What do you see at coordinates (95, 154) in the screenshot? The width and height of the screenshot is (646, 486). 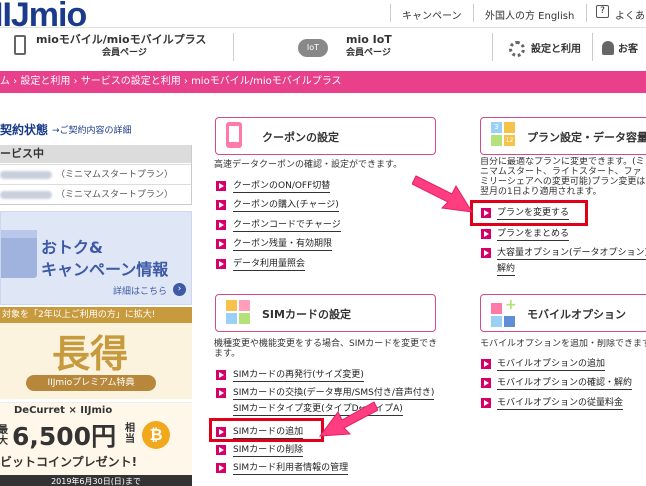 I see `service-status: ービス中` at bounding box center [95, 154].